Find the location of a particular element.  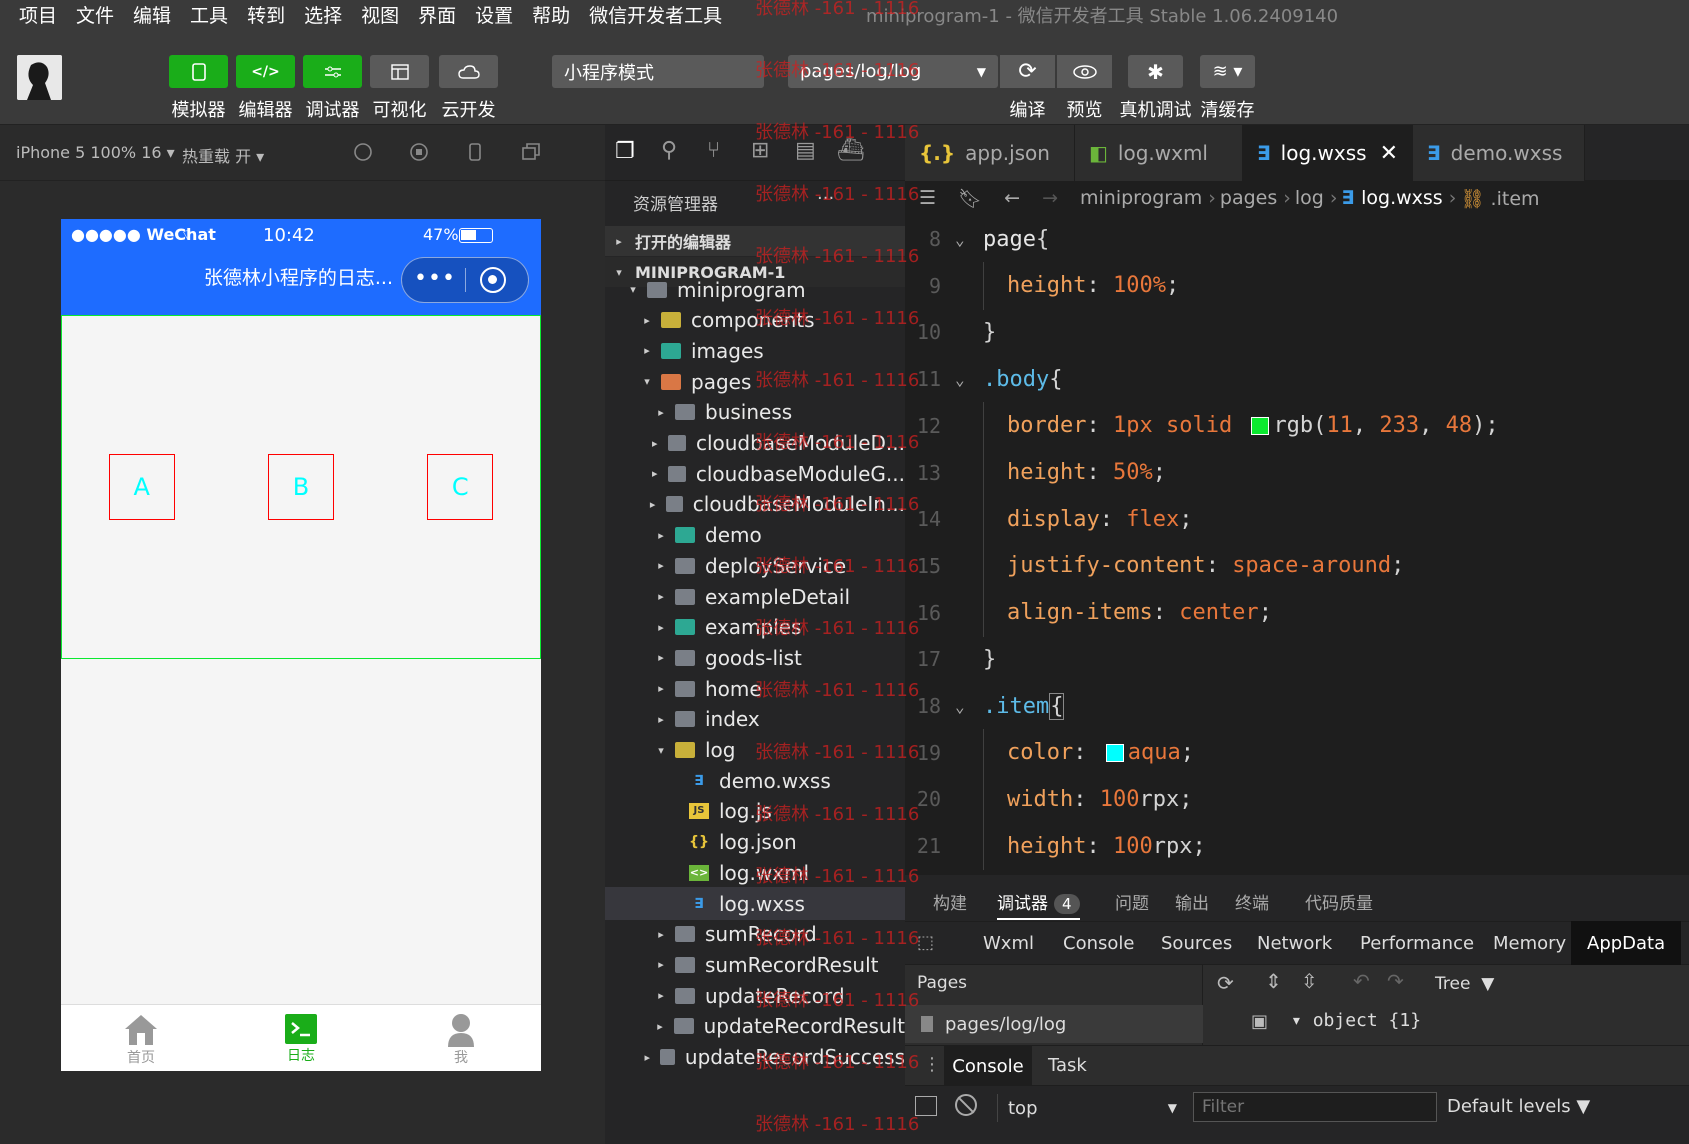

devtools-tab: Wxml is located at coordinates (1008, 943).